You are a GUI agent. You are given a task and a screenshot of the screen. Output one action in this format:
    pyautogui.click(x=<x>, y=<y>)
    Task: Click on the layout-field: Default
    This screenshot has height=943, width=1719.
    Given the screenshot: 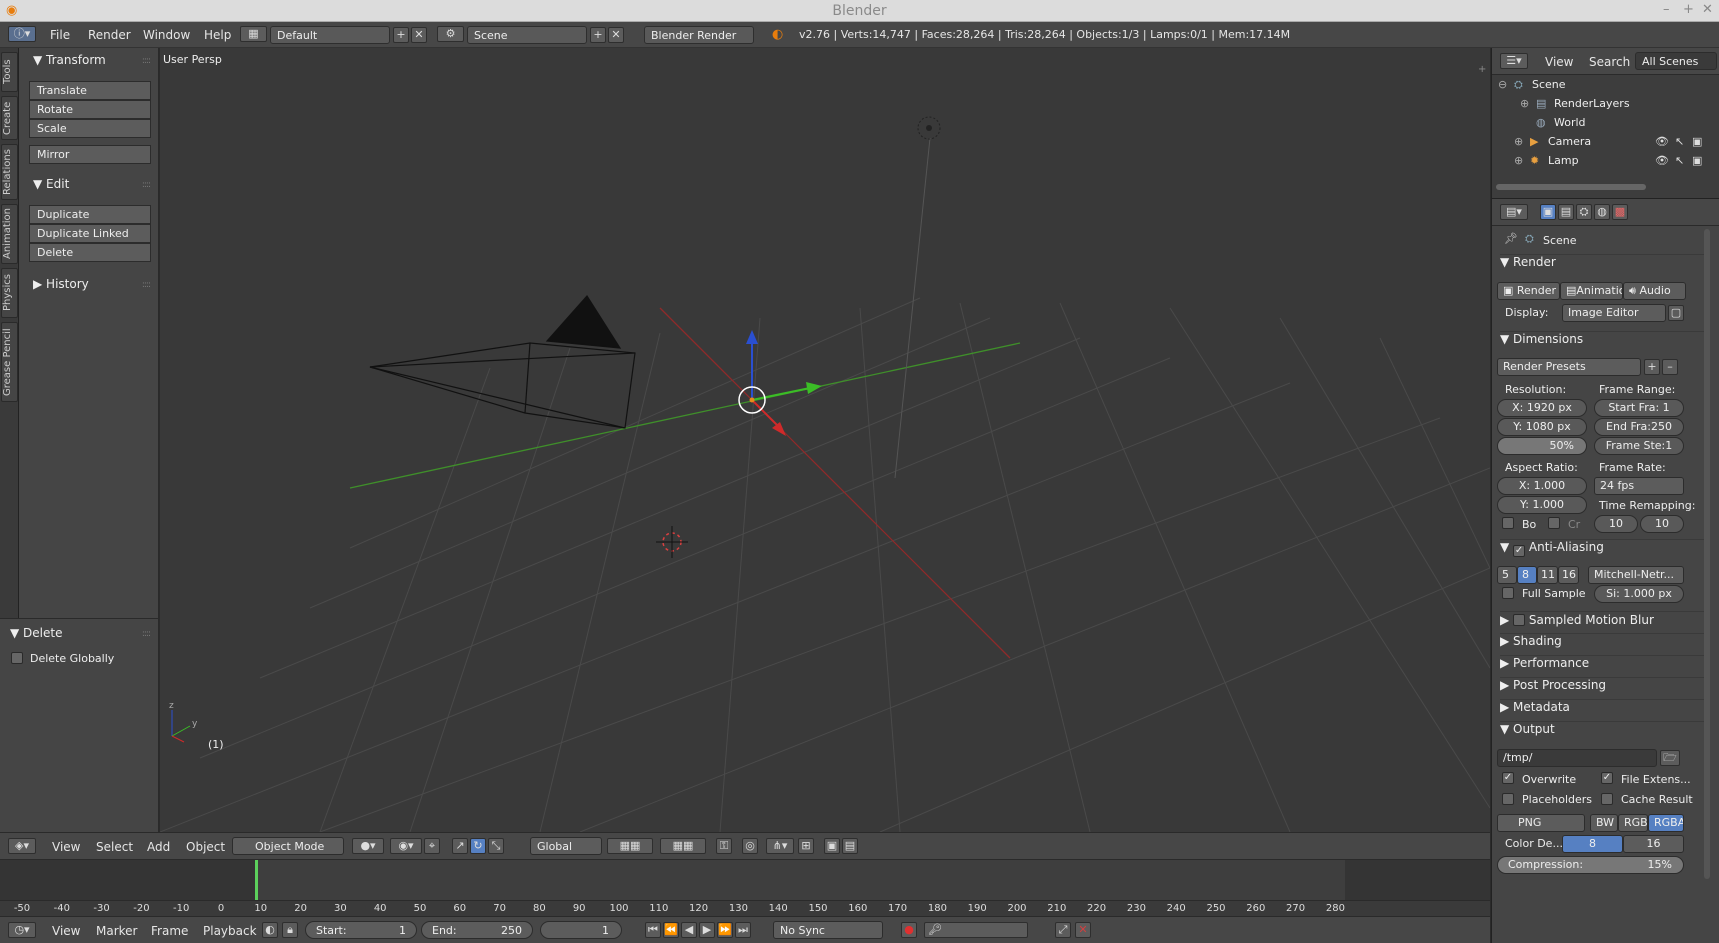 What is the action you would take?
    pyautogui.click(x=330, y=35)
    